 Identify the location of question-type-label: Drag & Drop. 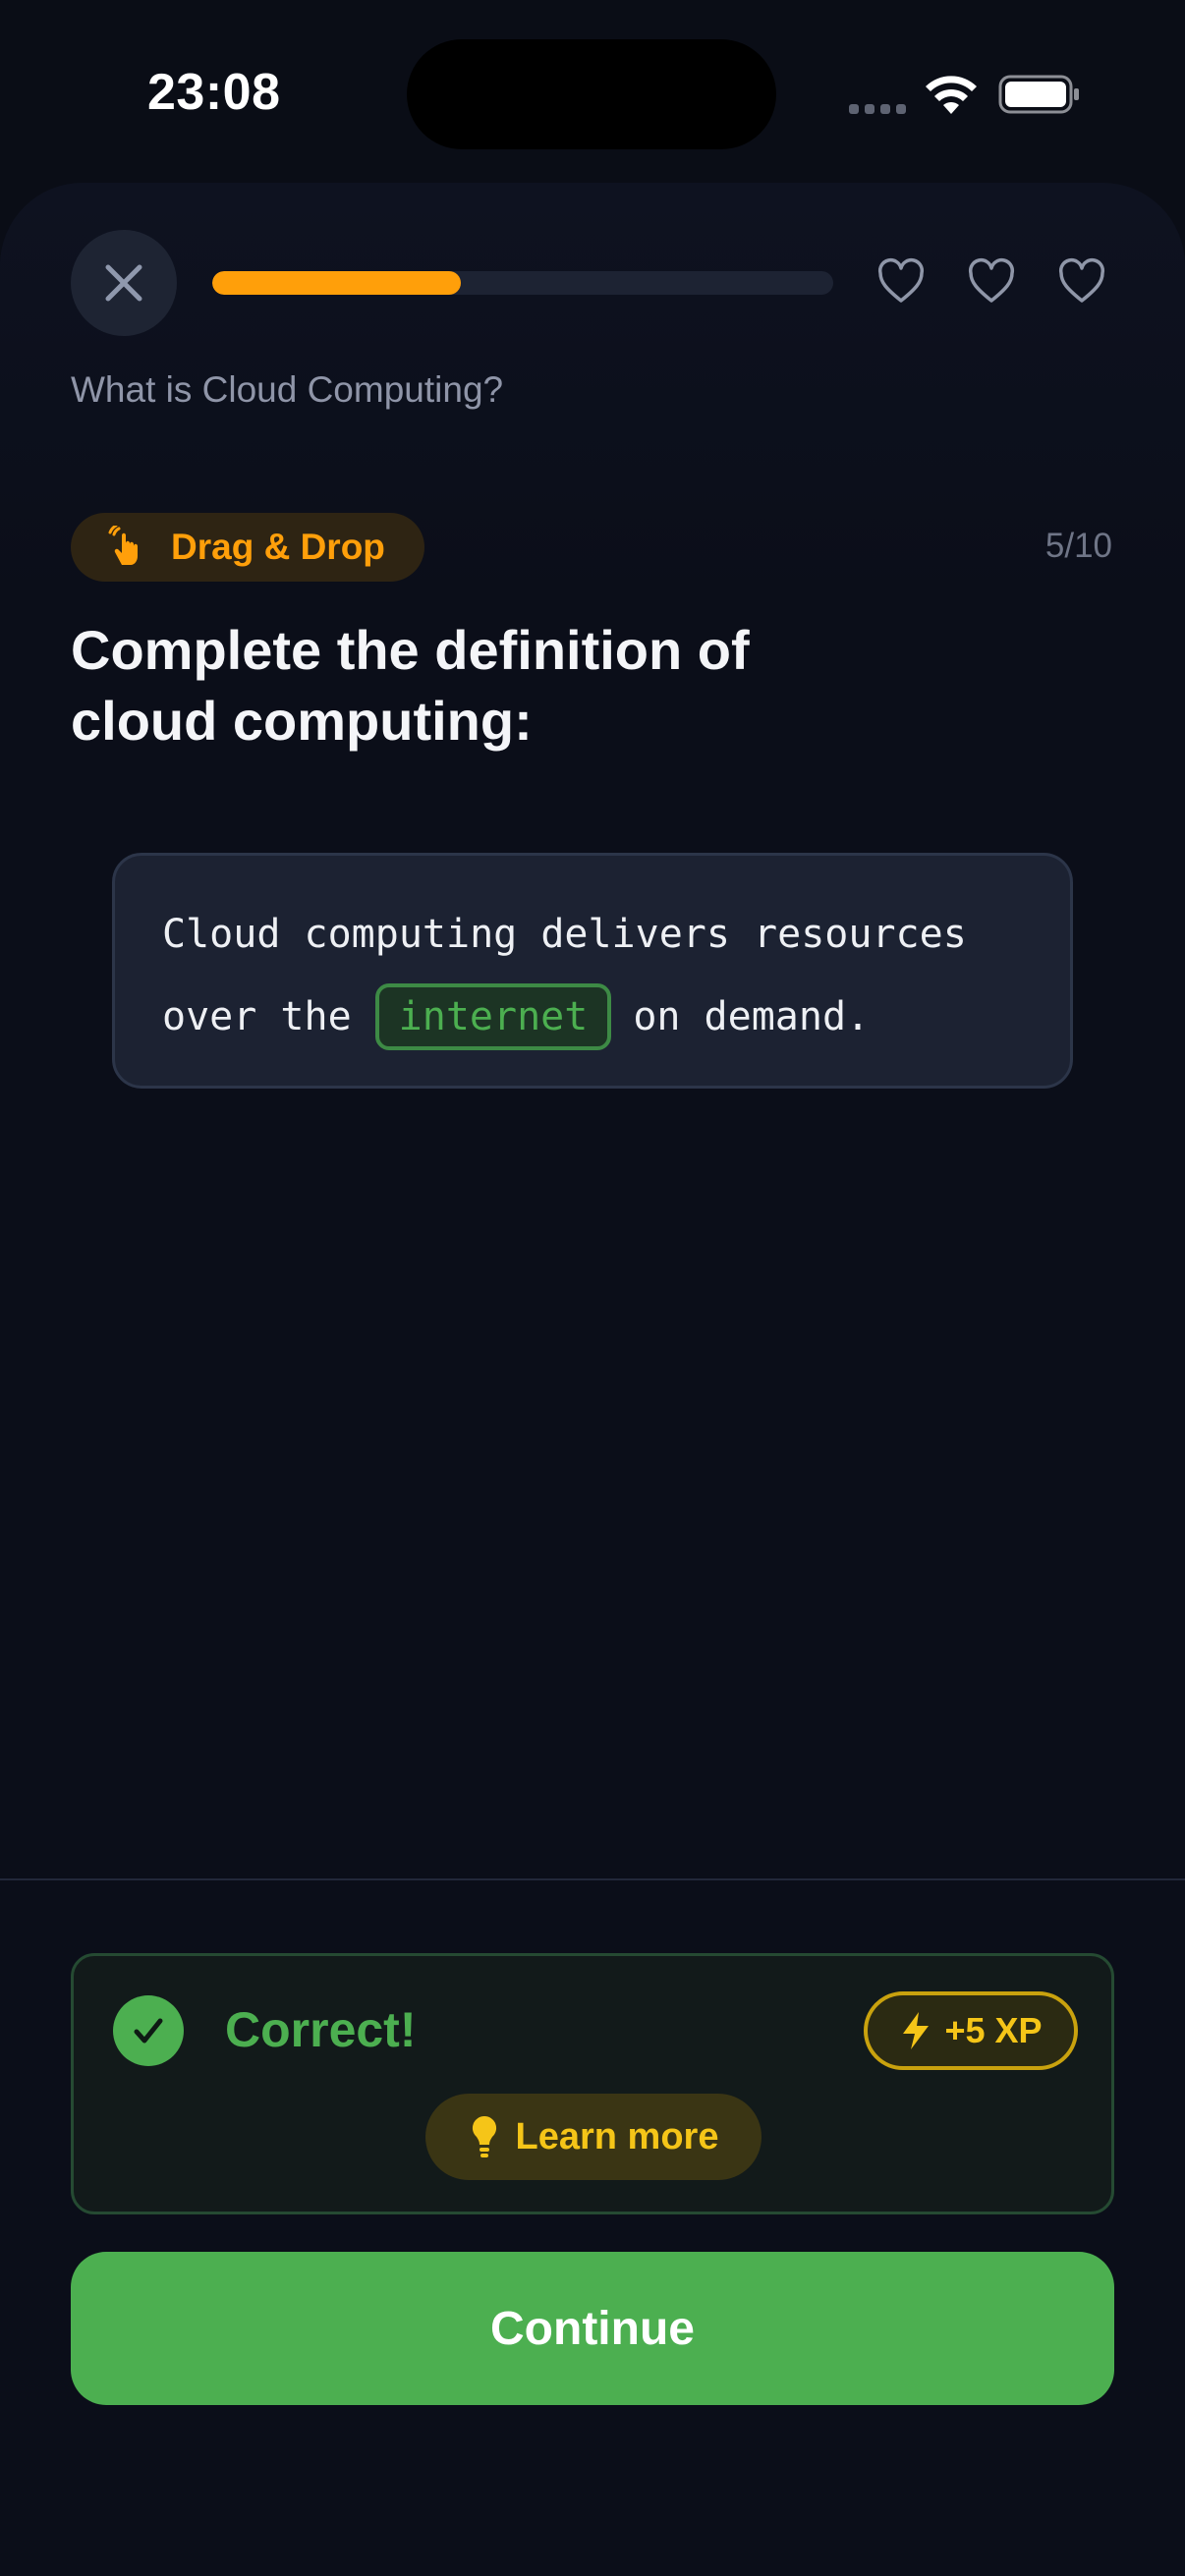
(278, 547).